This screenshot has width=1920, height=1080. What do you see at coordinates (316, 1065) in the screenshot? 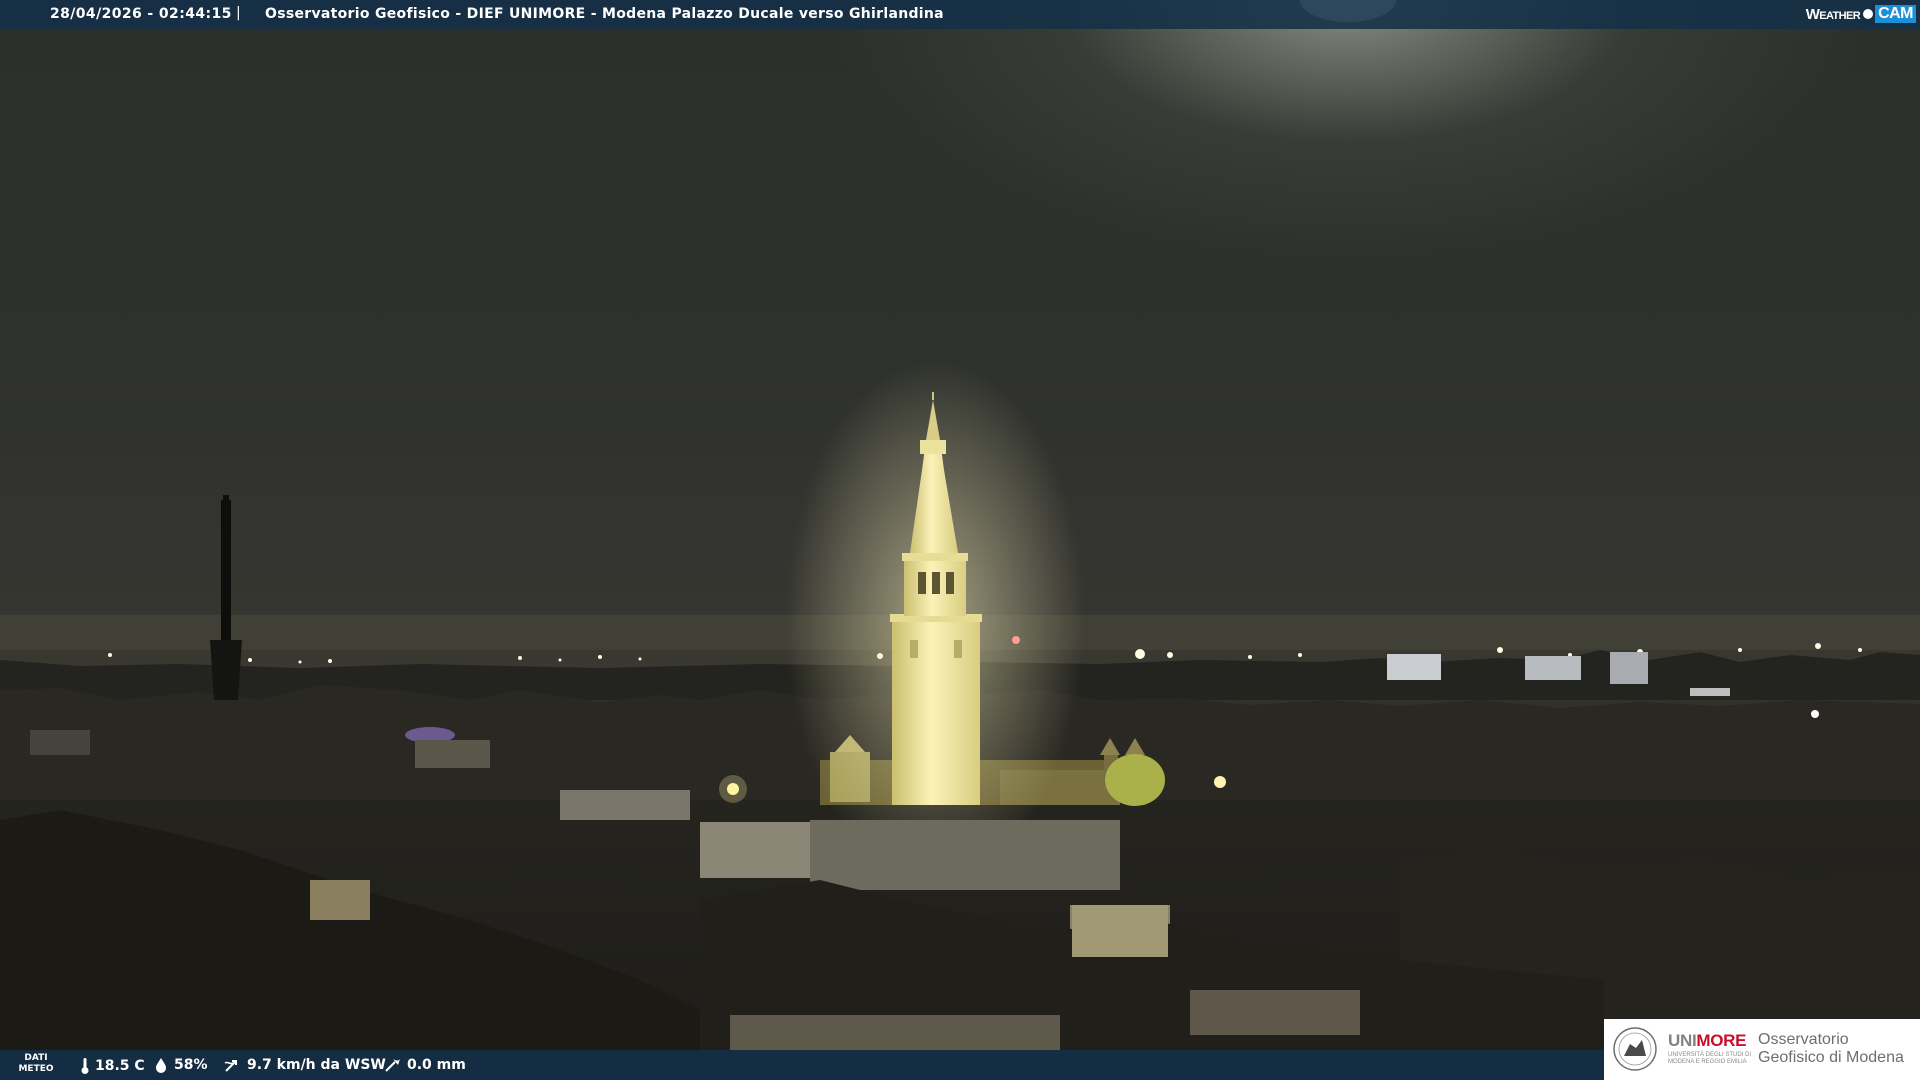
I see `wind-value: 9.7 km/h da WSW` at bounding box center [316, 1065].